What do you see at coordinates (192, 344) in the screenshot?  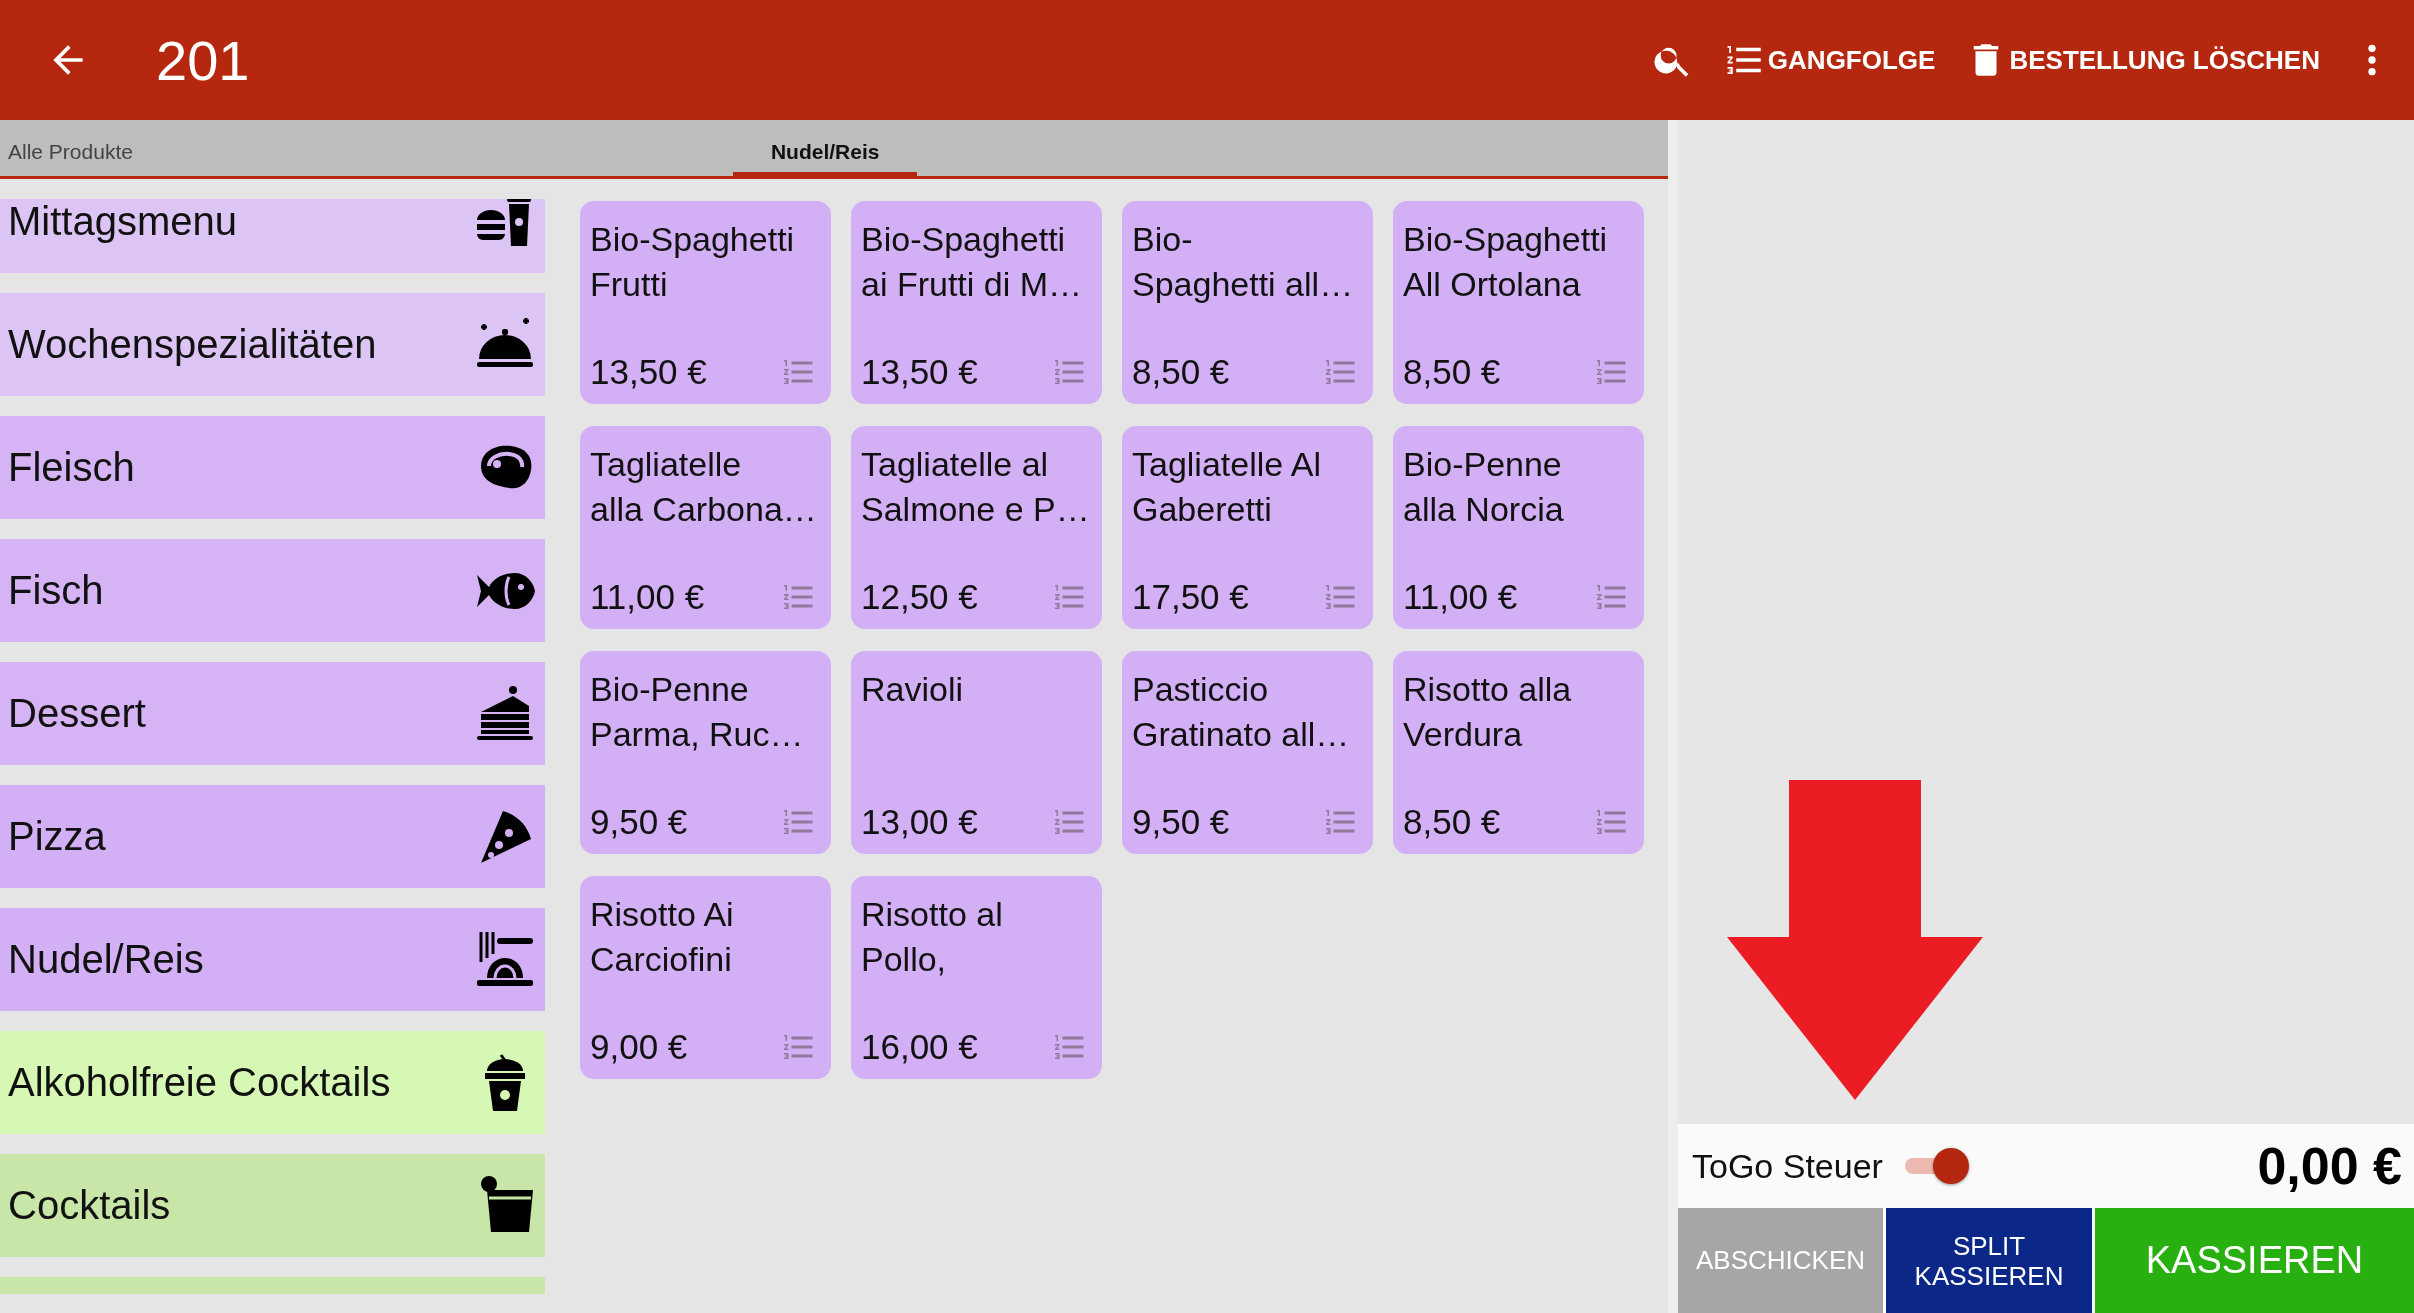 I see `category-label: Wochenspezialitäten` at bounding box center [192, 344].